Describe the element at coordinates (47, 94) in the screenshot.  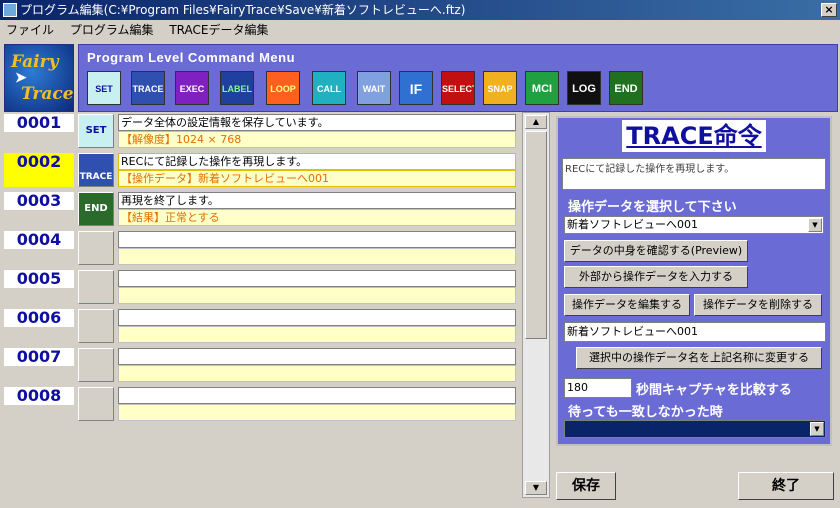
I see `logo-line2: Trace` at that location.